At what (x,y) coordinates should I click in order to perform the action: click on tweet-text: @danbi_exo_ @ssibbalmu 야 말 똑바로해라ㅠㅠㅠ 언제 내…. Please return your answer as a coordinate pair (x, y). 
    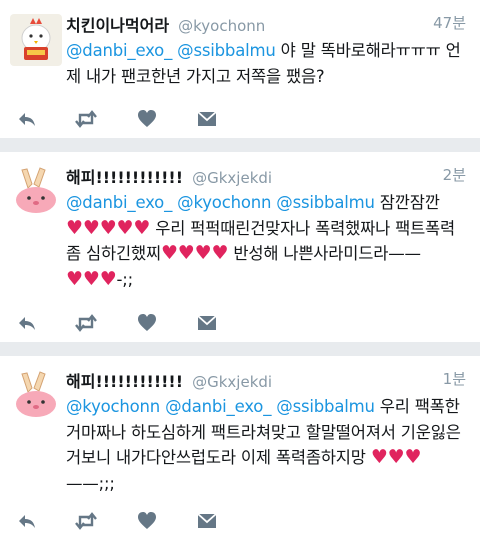
    Looking at the image, I should click on (268, 63).